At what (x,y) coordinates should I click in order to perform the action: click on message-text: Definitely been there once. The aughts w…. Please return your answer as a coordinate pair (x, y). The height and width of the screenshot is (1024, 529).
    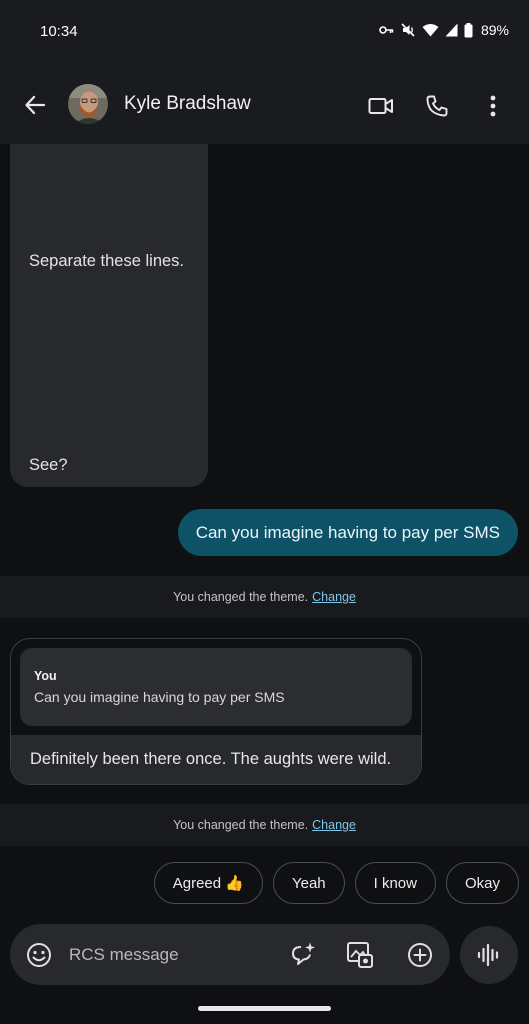
    Looking at the image, I should click on (211, 759).